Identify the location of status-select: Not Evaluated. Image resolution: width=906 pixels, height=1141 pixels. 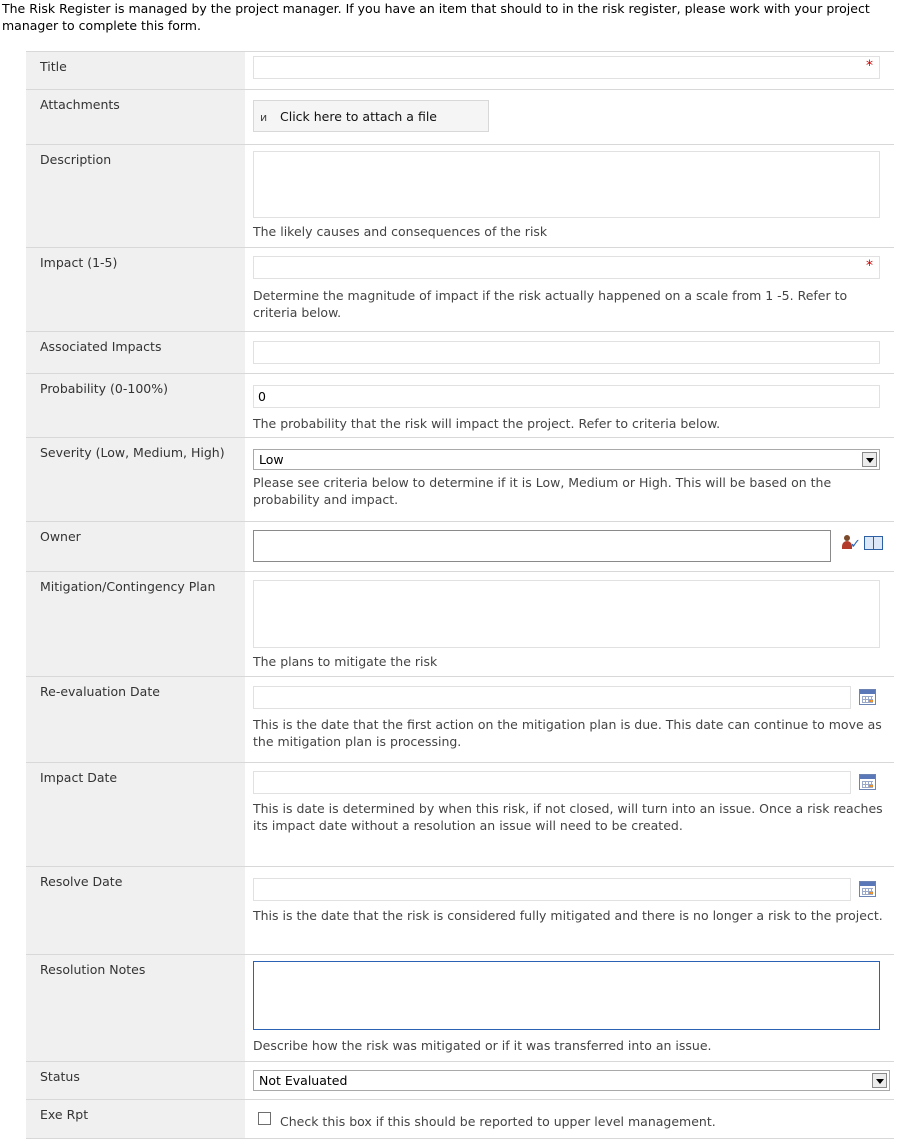
(571, 1080).